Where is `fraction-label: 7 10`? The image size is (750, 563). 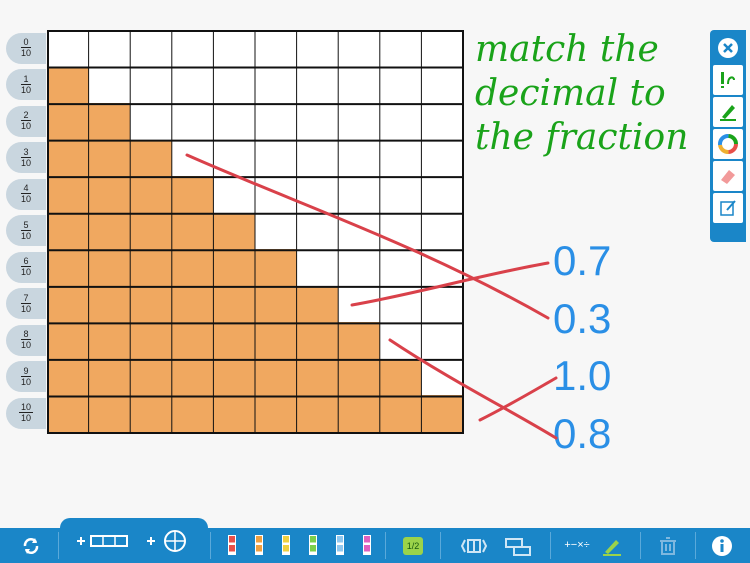
fraction-label: 7 10 is located at coordinates (26, 304).